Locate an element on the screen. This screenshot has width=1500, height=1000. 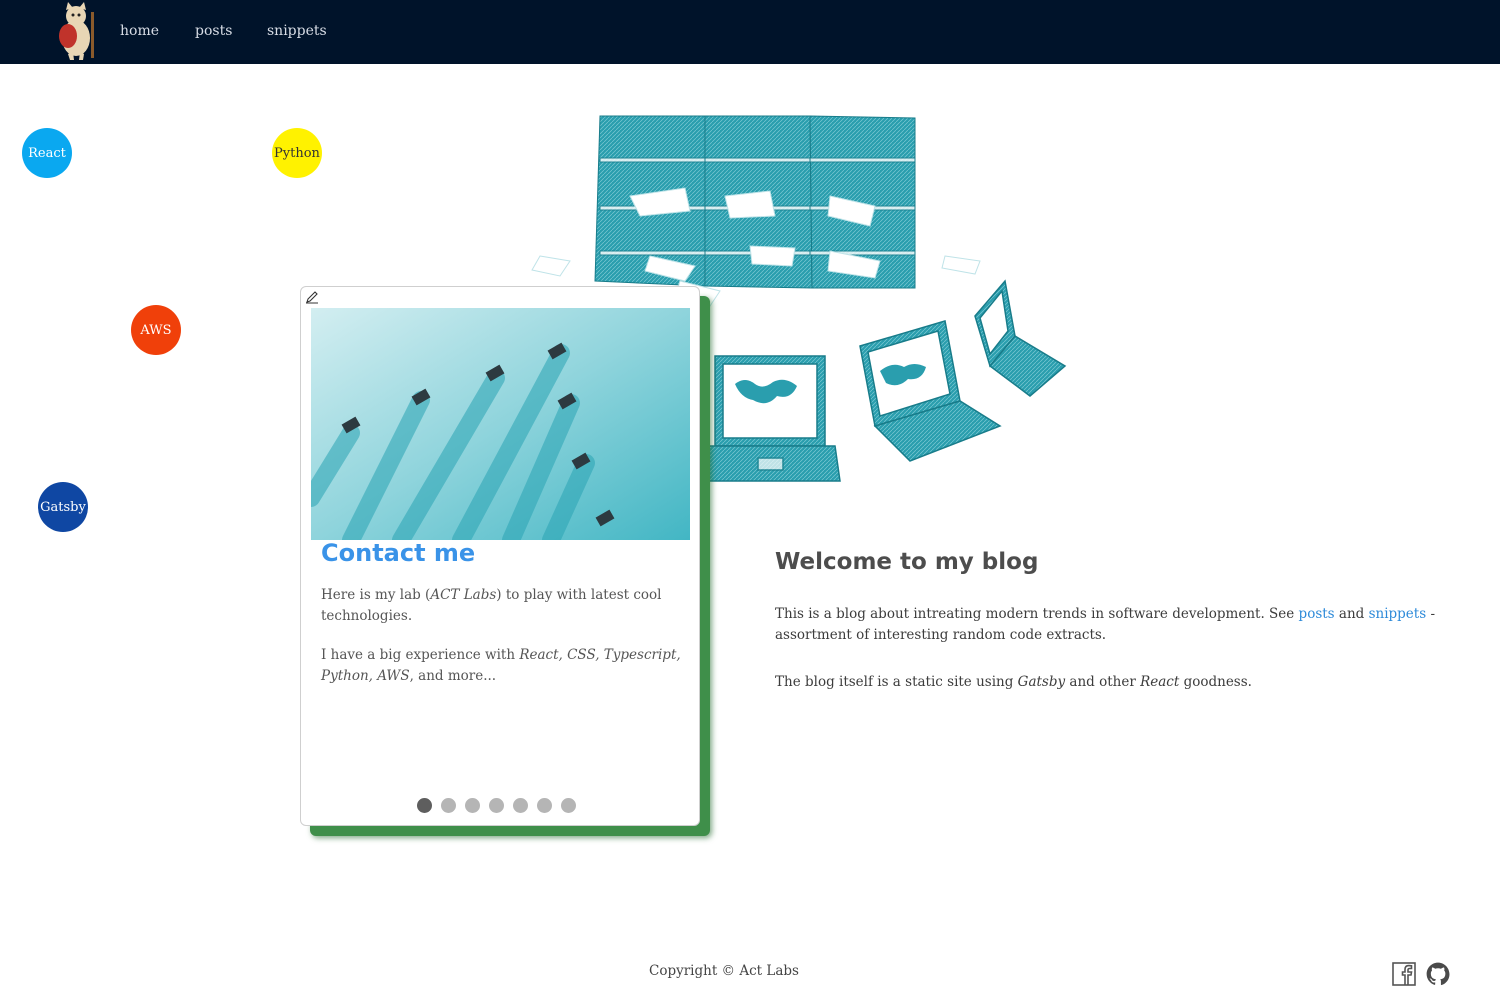
bubble-label: React is located at coordinates (47, 153).